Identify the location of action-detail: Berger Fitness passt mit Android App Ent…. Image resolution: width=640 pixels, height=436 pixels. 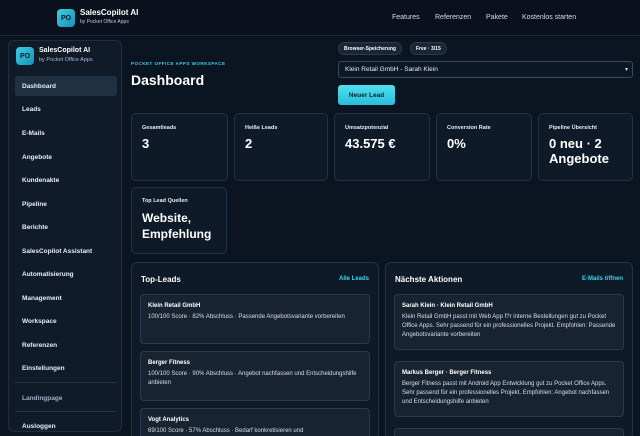
(506, 393).